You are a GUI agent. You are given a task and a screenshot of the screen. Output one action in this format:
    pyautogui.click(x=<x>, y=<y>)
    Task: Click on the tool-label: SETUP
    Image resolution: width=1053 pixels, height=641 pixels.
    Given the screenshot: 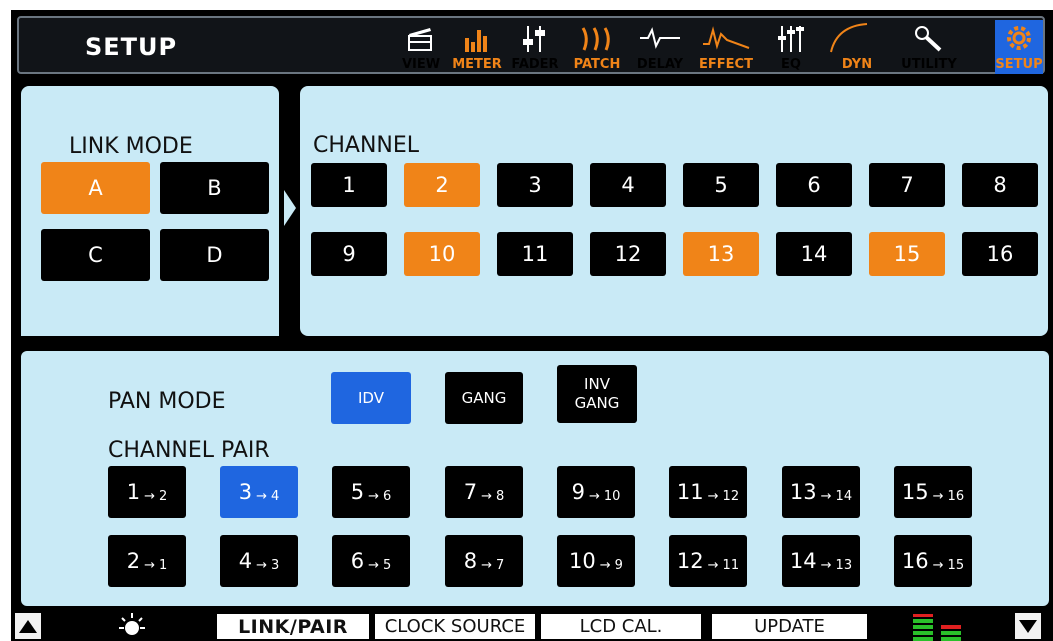 What is the action you would take?
    pyautogui.click(x=1019, y=64)
    